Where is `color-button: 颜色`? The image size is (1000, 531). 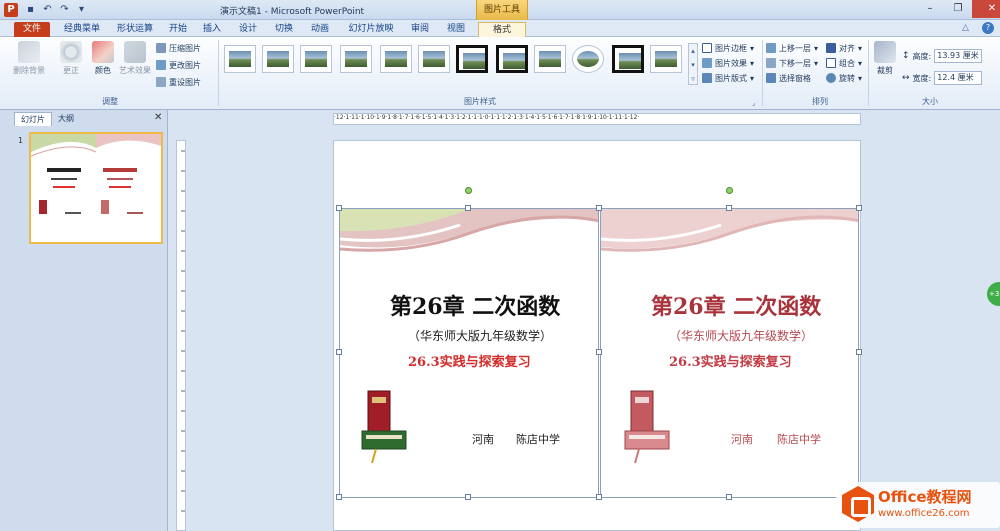
color-button: 颜色 is located at coordinates (103, 58).